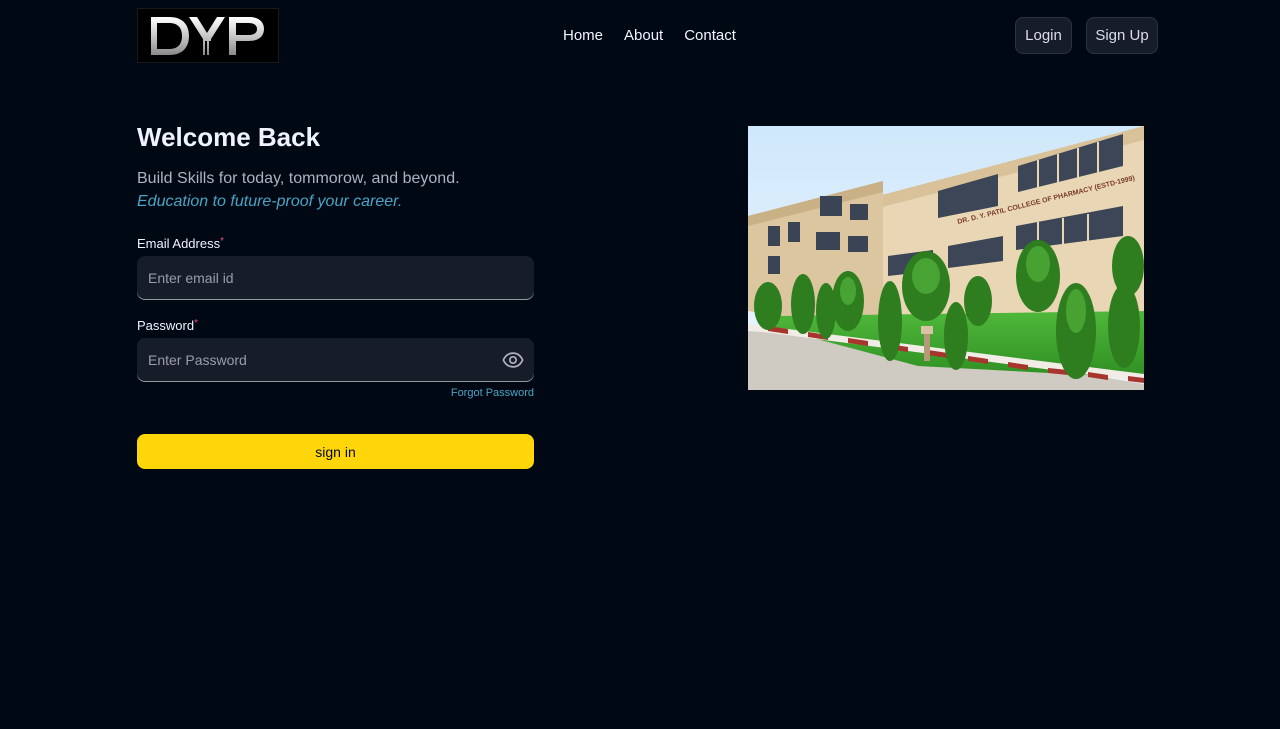  What do you see at coordinates (335, 243) in the screenshot?
I see `email-label: Email Address*` at bounding box center [335, 243].